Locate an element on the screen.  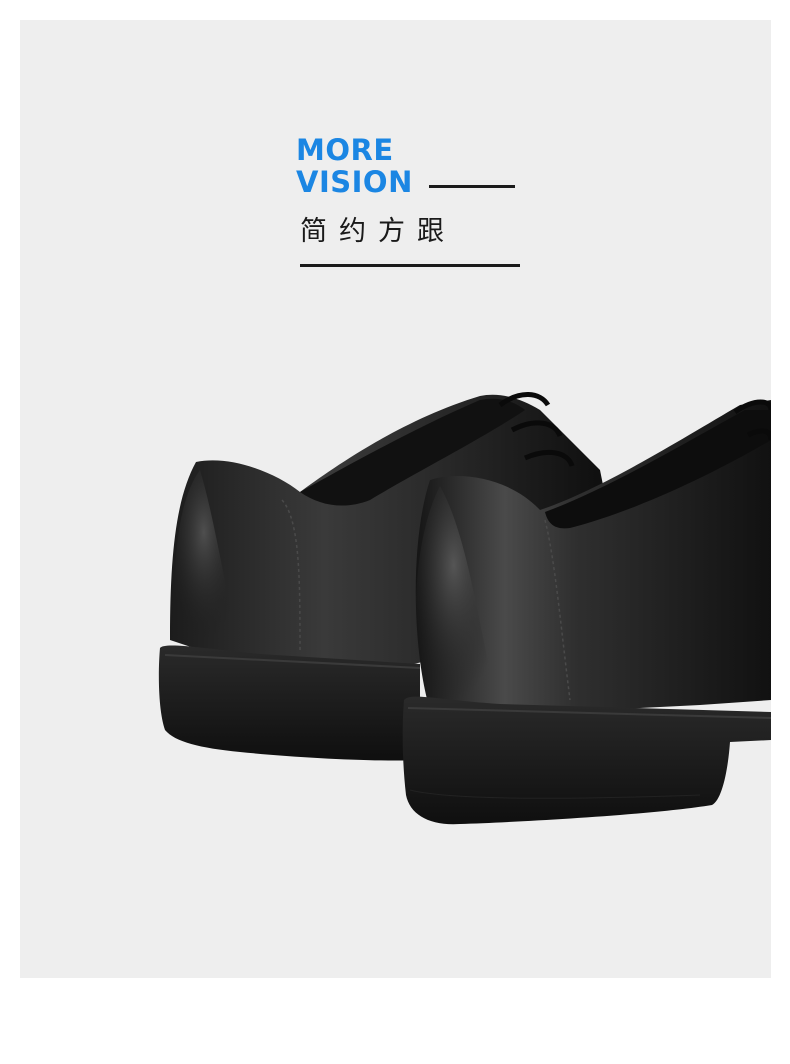
headline-line-2: VISION is located at coordinates (354, 182).